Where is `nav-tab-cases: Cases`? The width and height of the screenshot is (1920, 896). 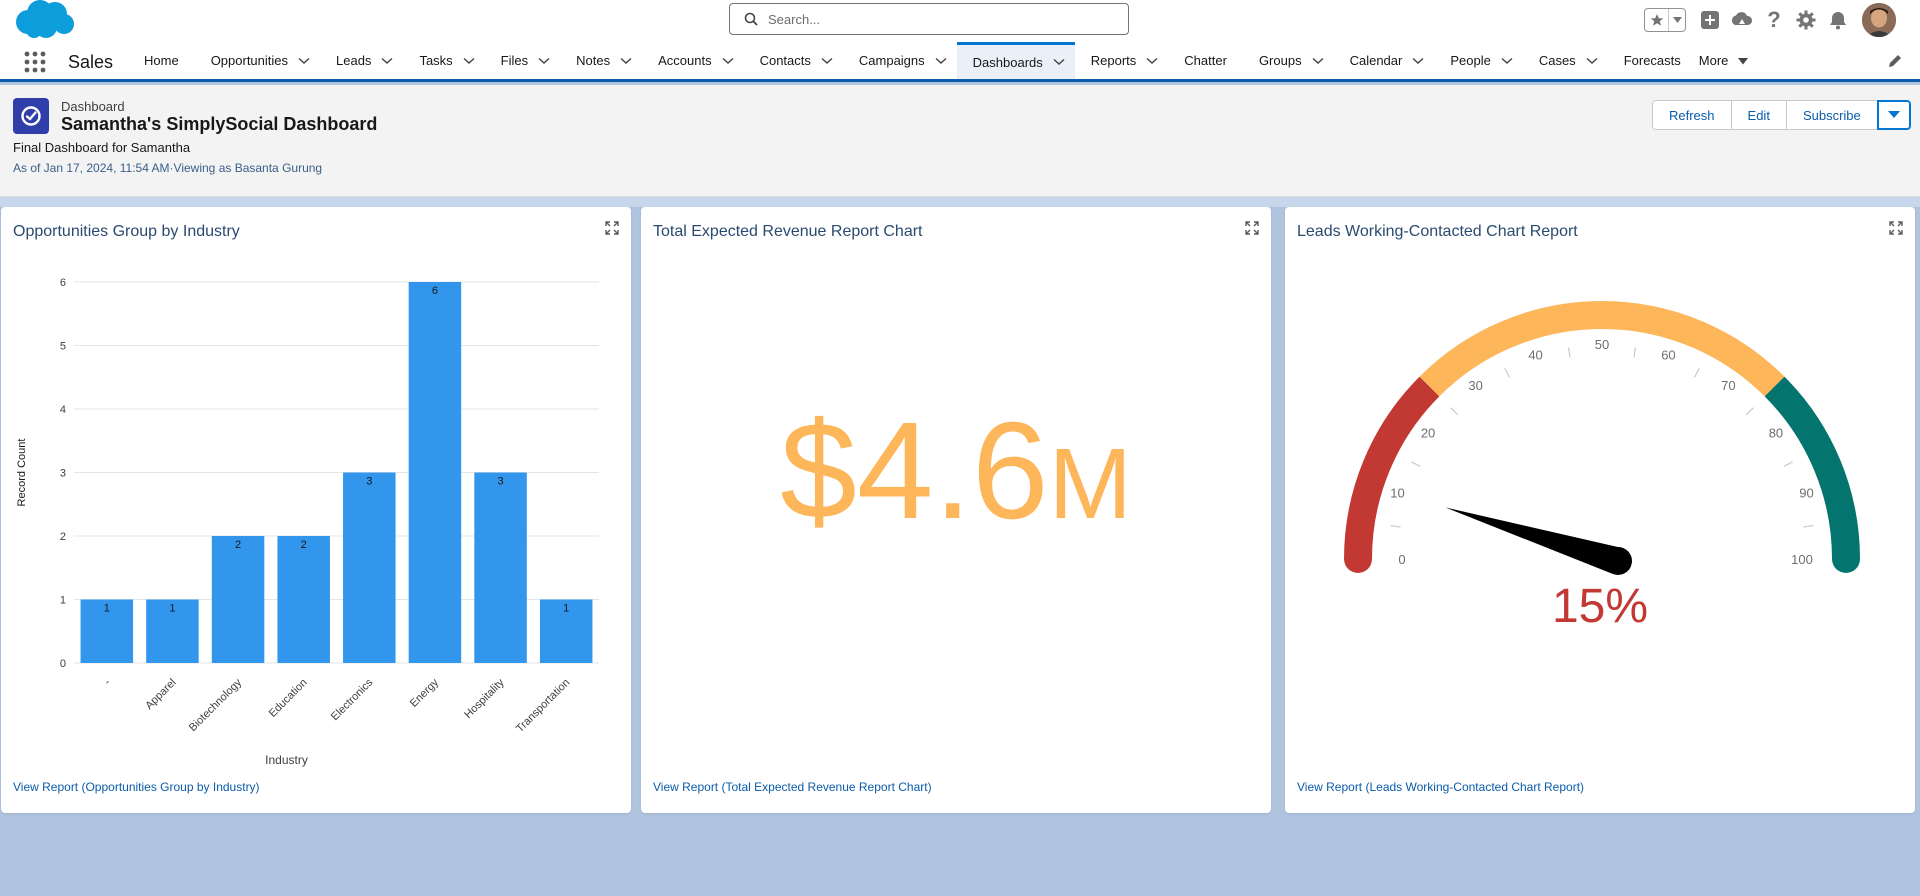
nav-tab-cases: Cases is located at coordinates (1565, 60).